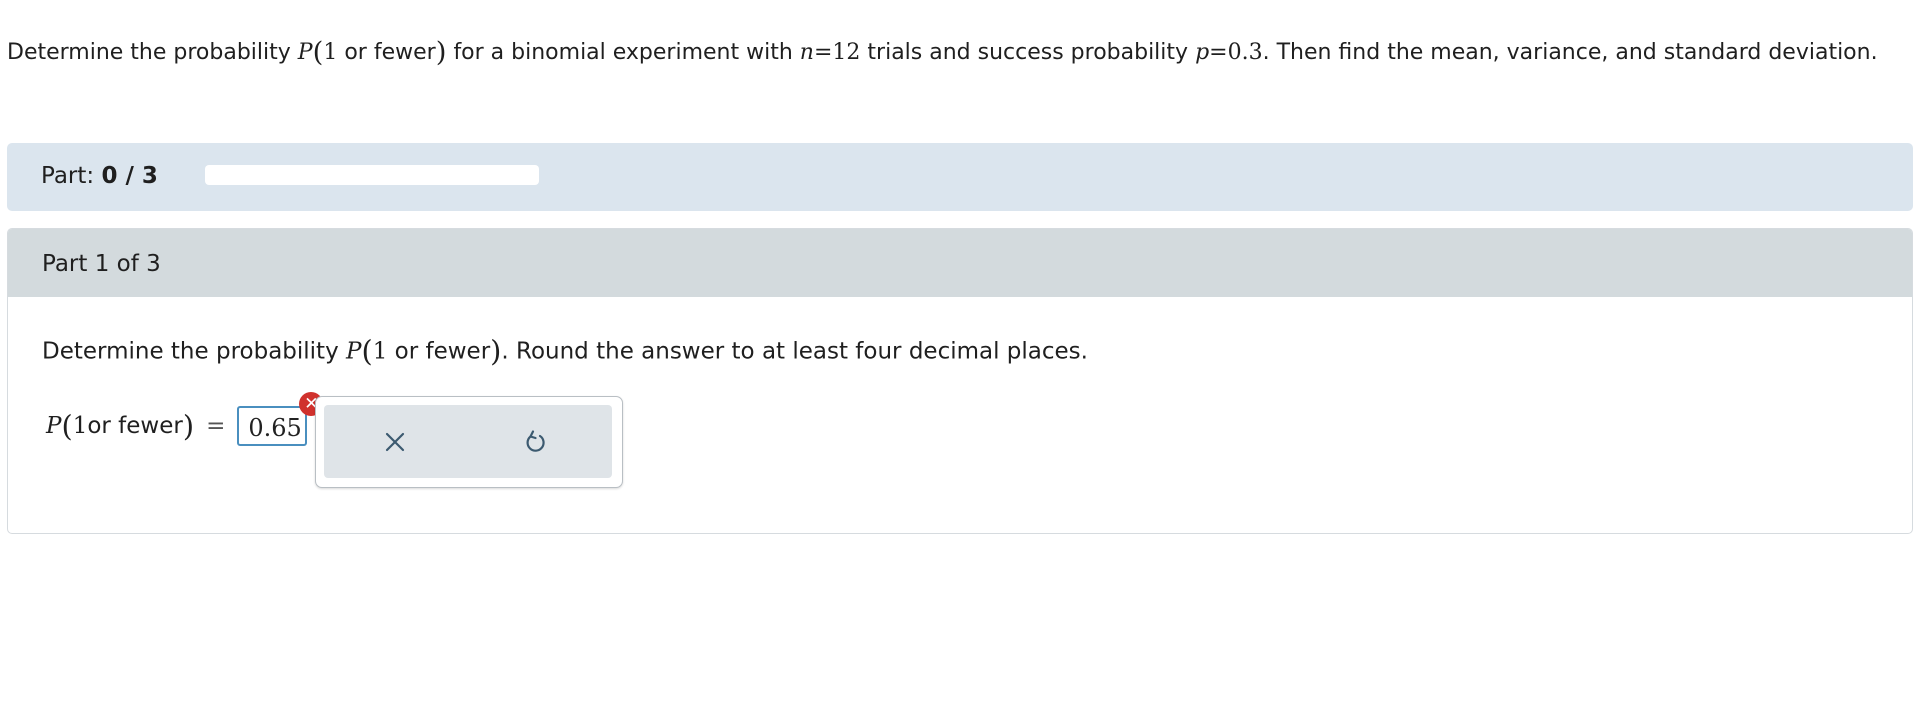 This screenshot has height=712, width=1927. Describe the element at coordinates (960, 263) in the screenshot. I see `part-header: Part 1 of 3` at that location.